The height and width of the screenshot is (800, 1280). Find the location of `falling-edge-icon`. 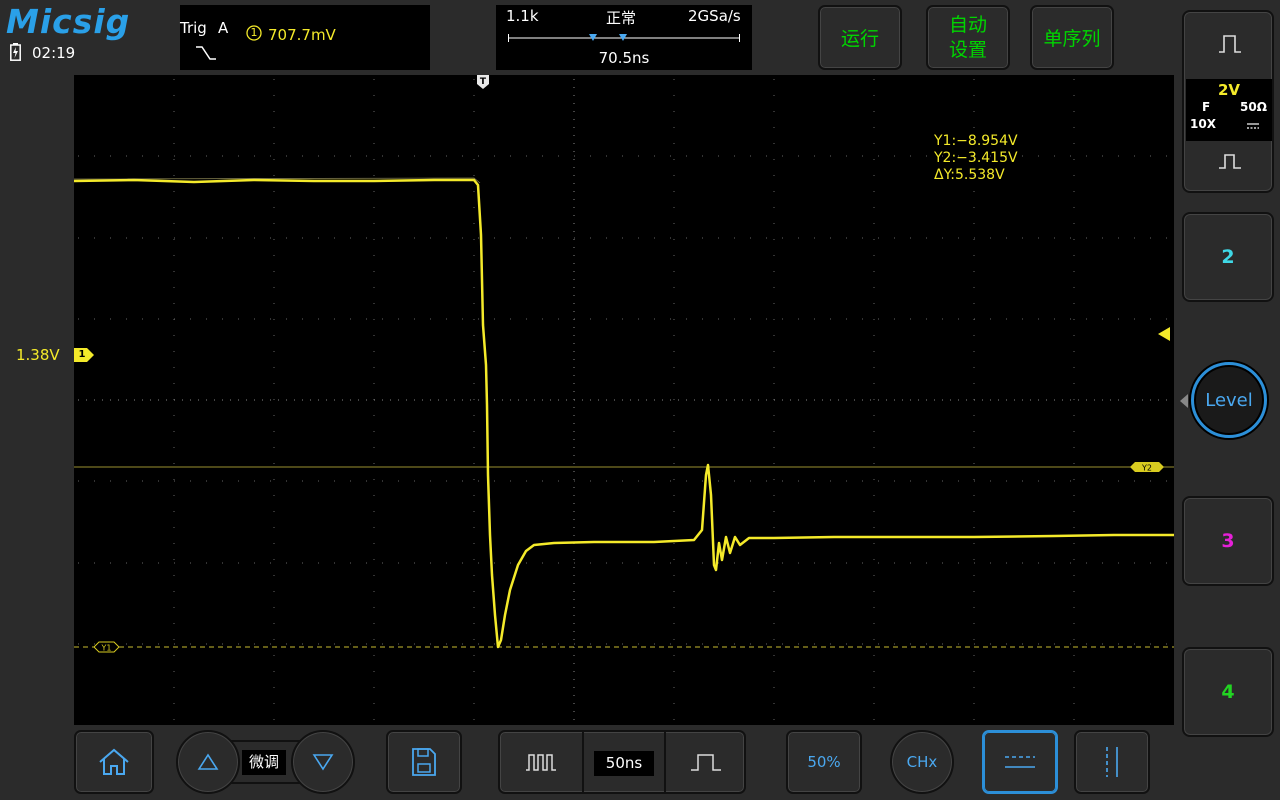

falling-edge-icon is located at coordinates (206, 53).